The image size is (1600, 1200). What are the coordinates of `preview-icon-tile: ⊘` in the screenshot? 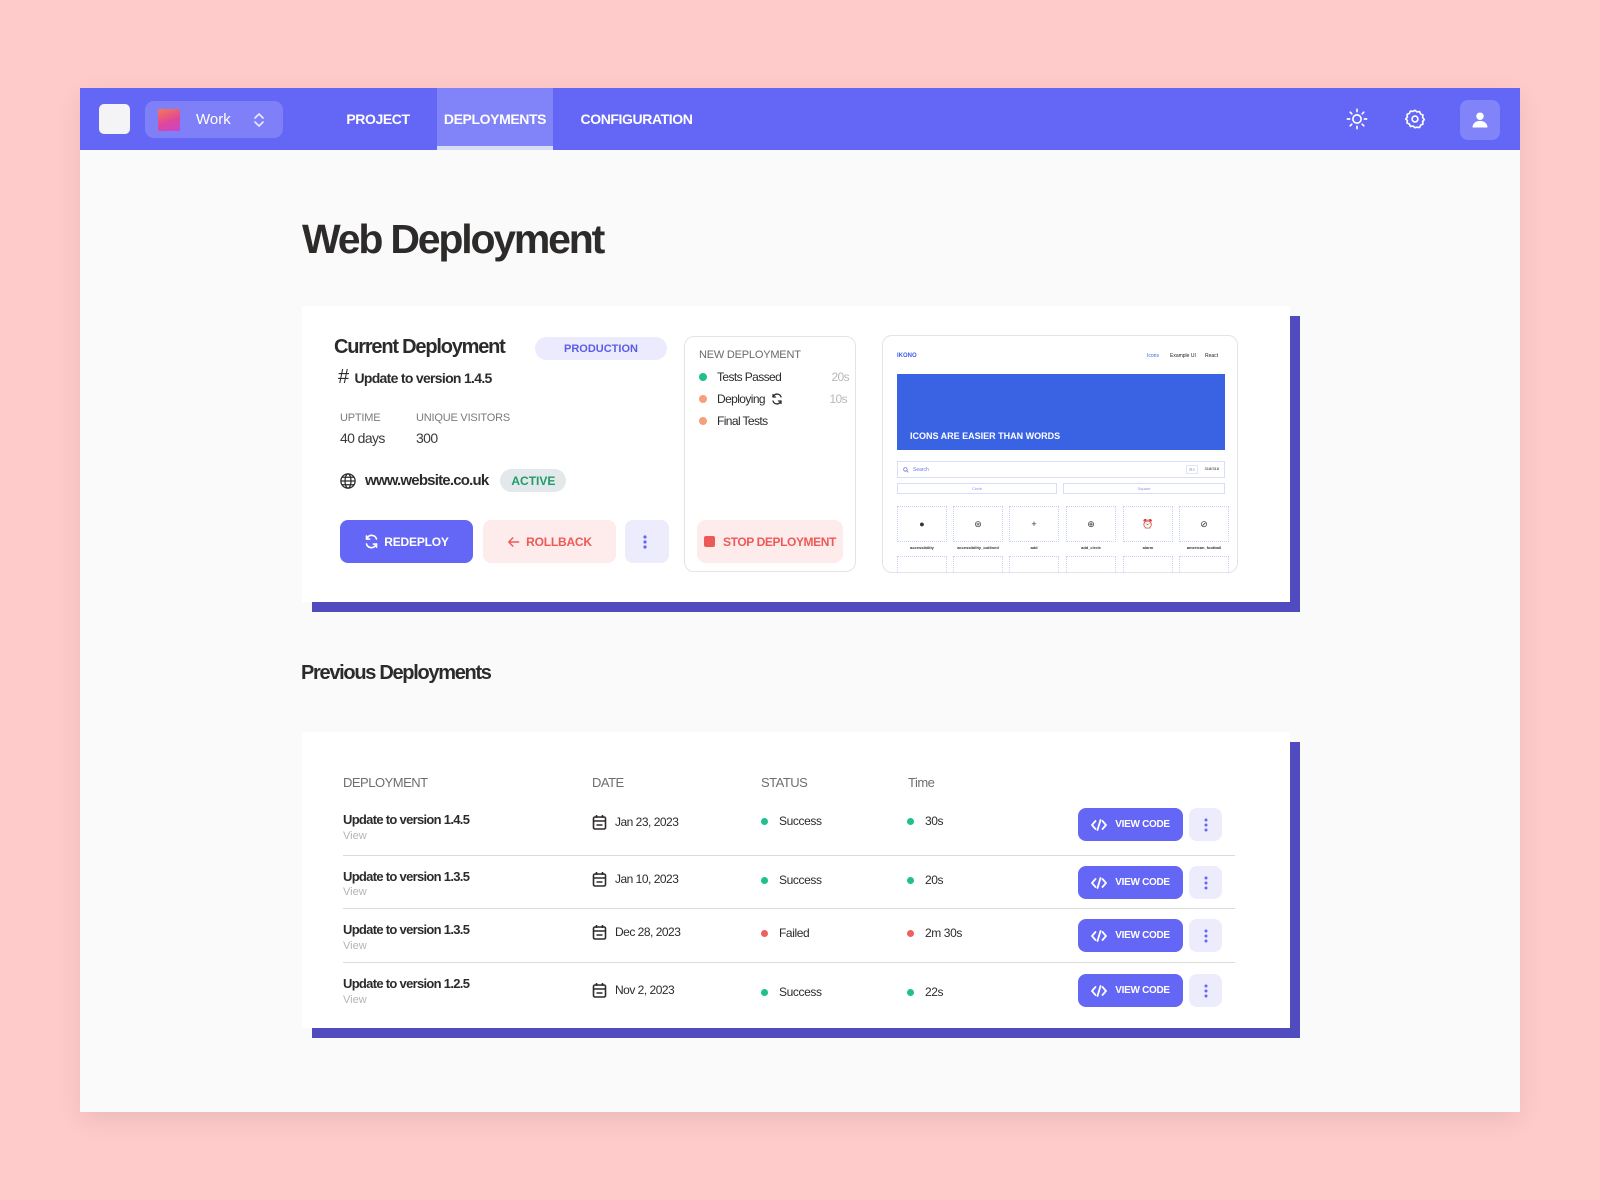 It's located at (1204, 524).